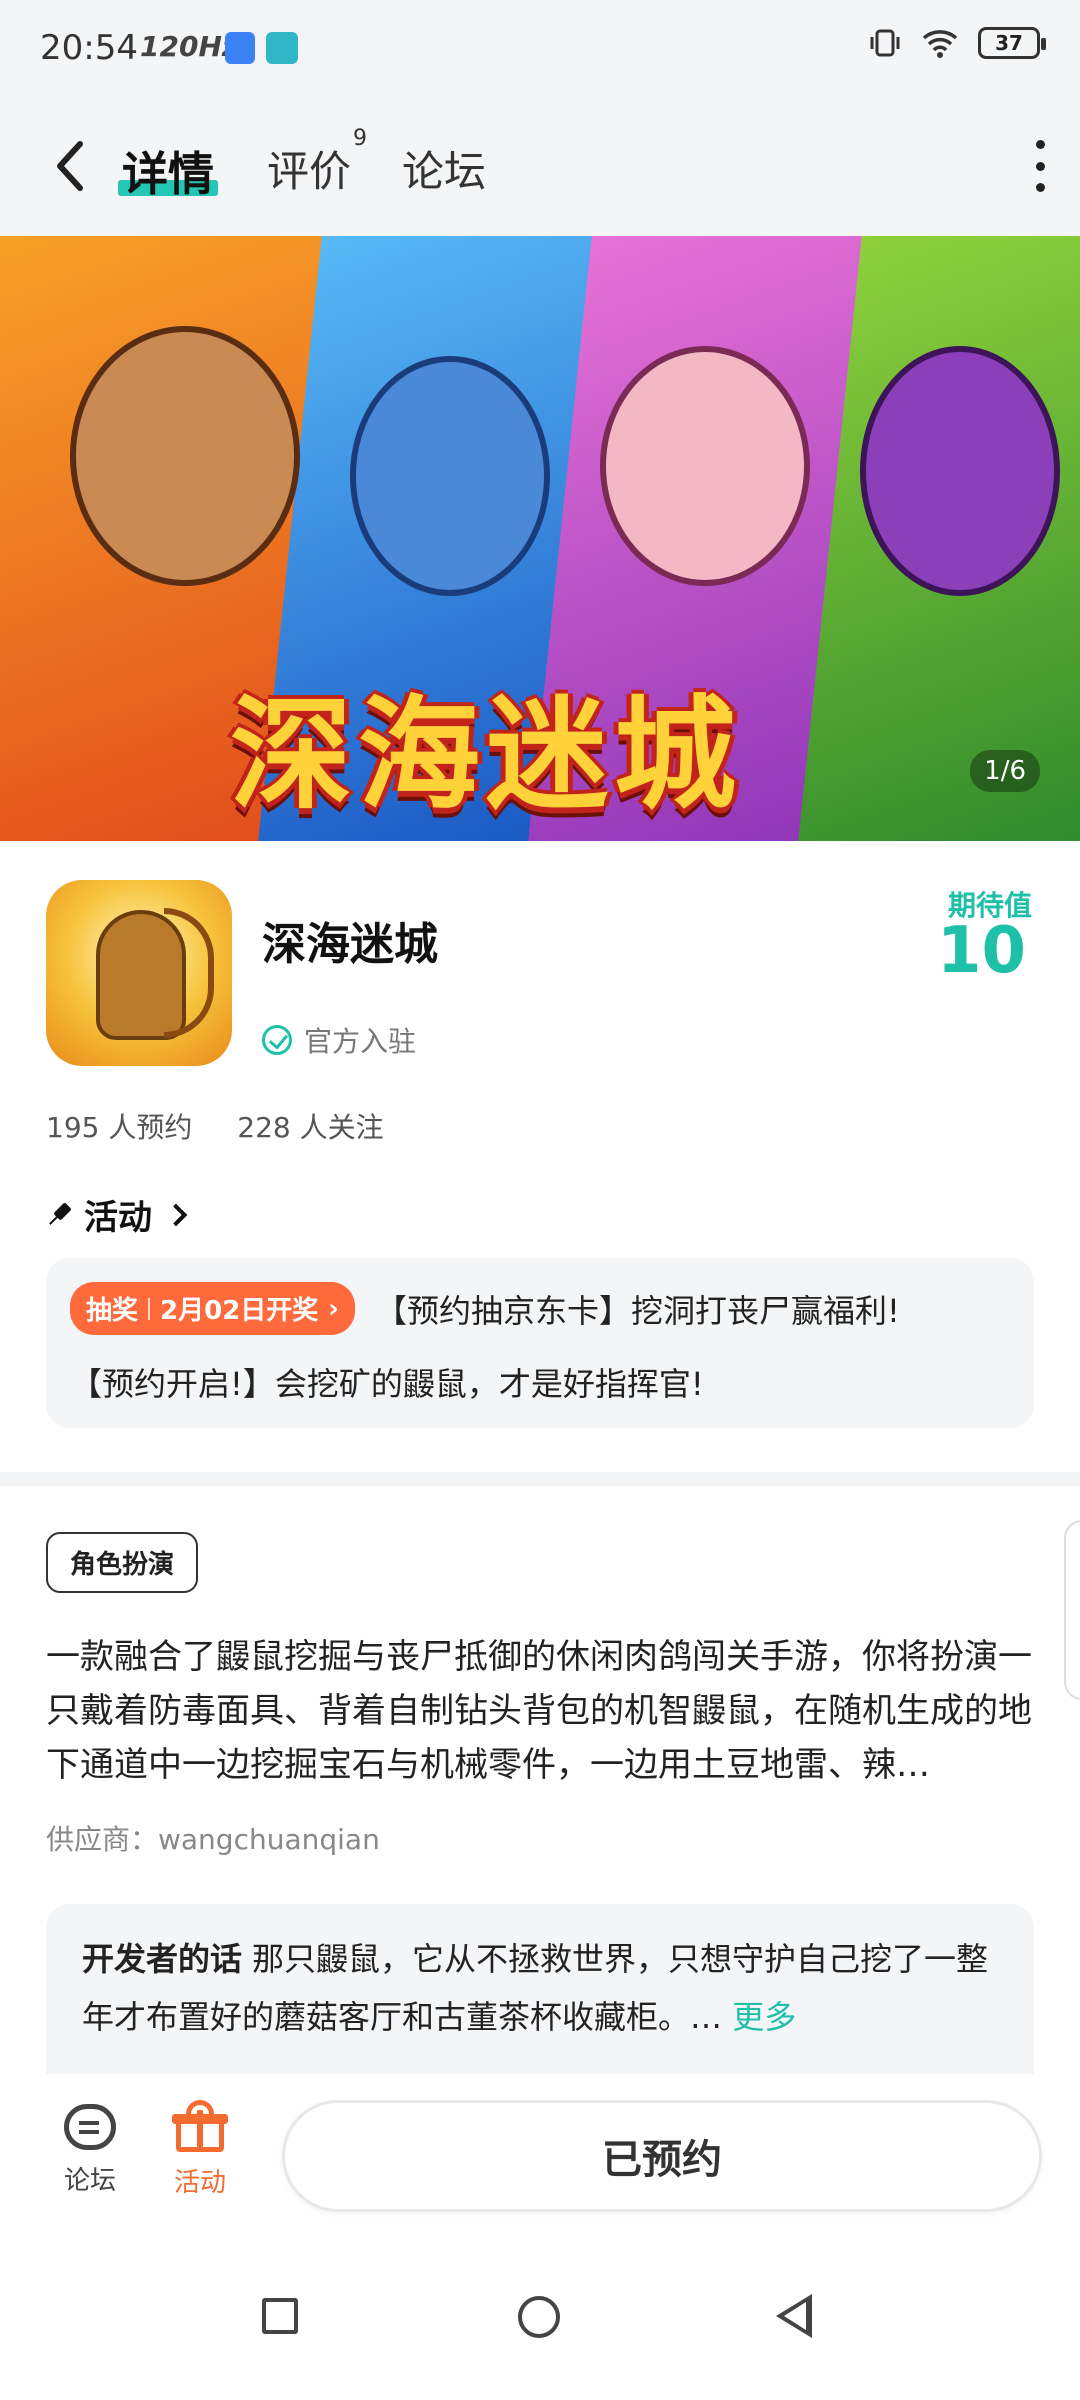 Image resolution: width=1080 pixels, height=2400 pixels. I want to click on chevron-right-icon, so click(176, 1214).